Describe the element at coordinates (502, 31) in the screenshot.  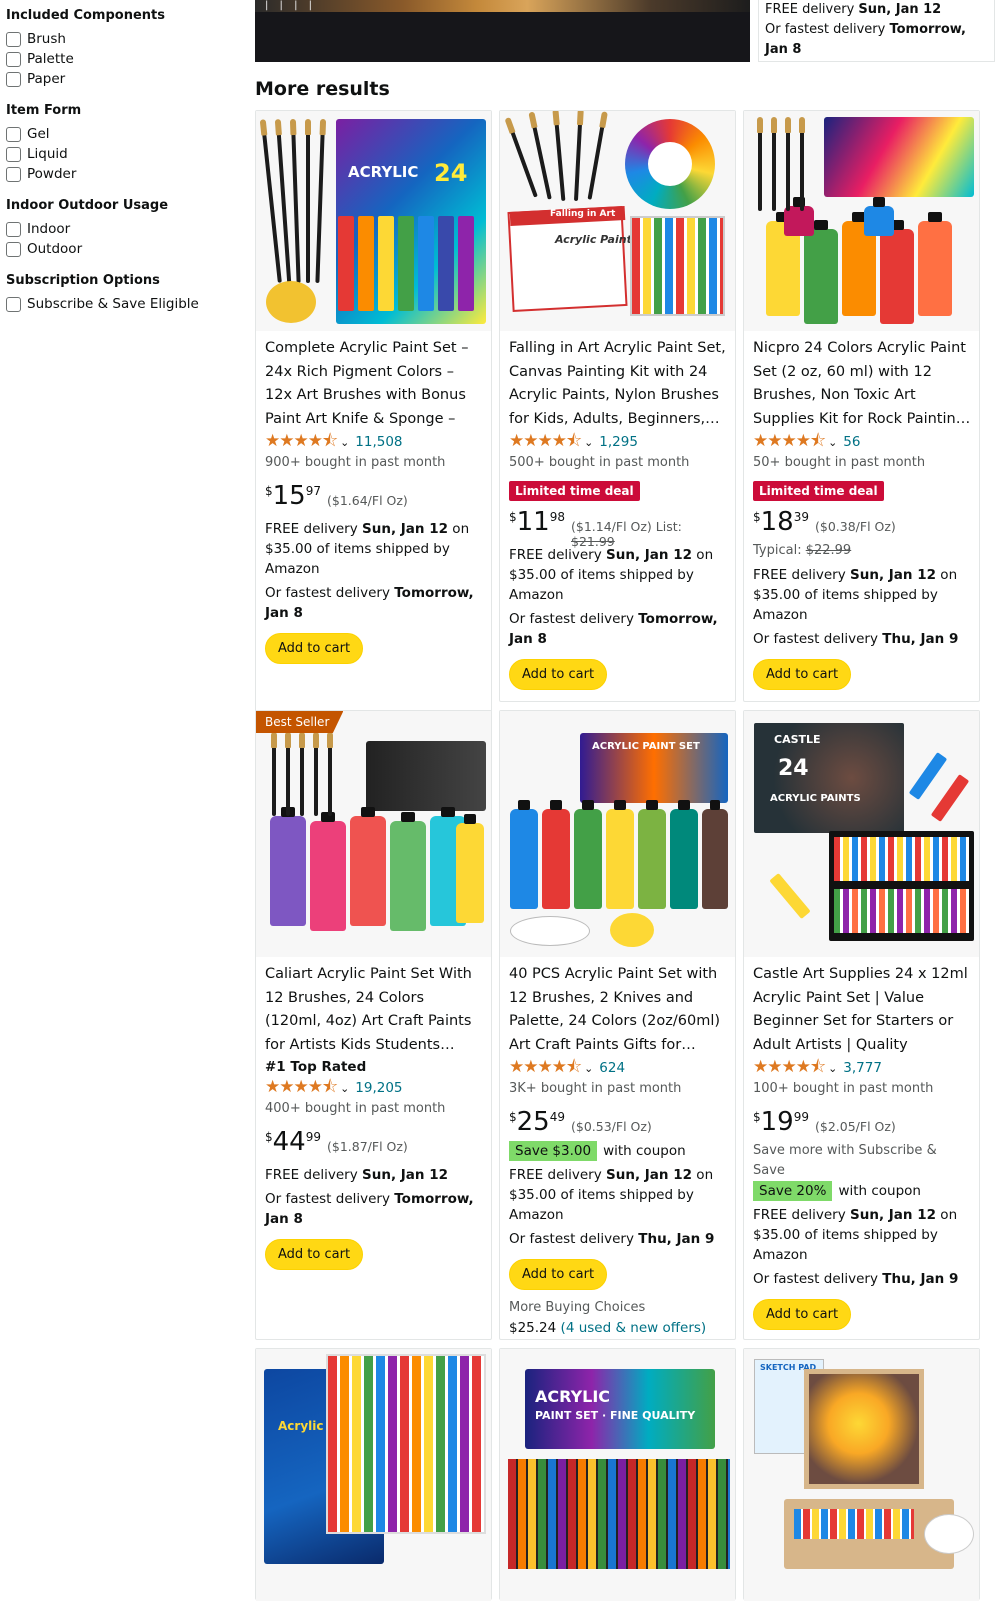
I see `video-thumbnail: | | | |` at that location.